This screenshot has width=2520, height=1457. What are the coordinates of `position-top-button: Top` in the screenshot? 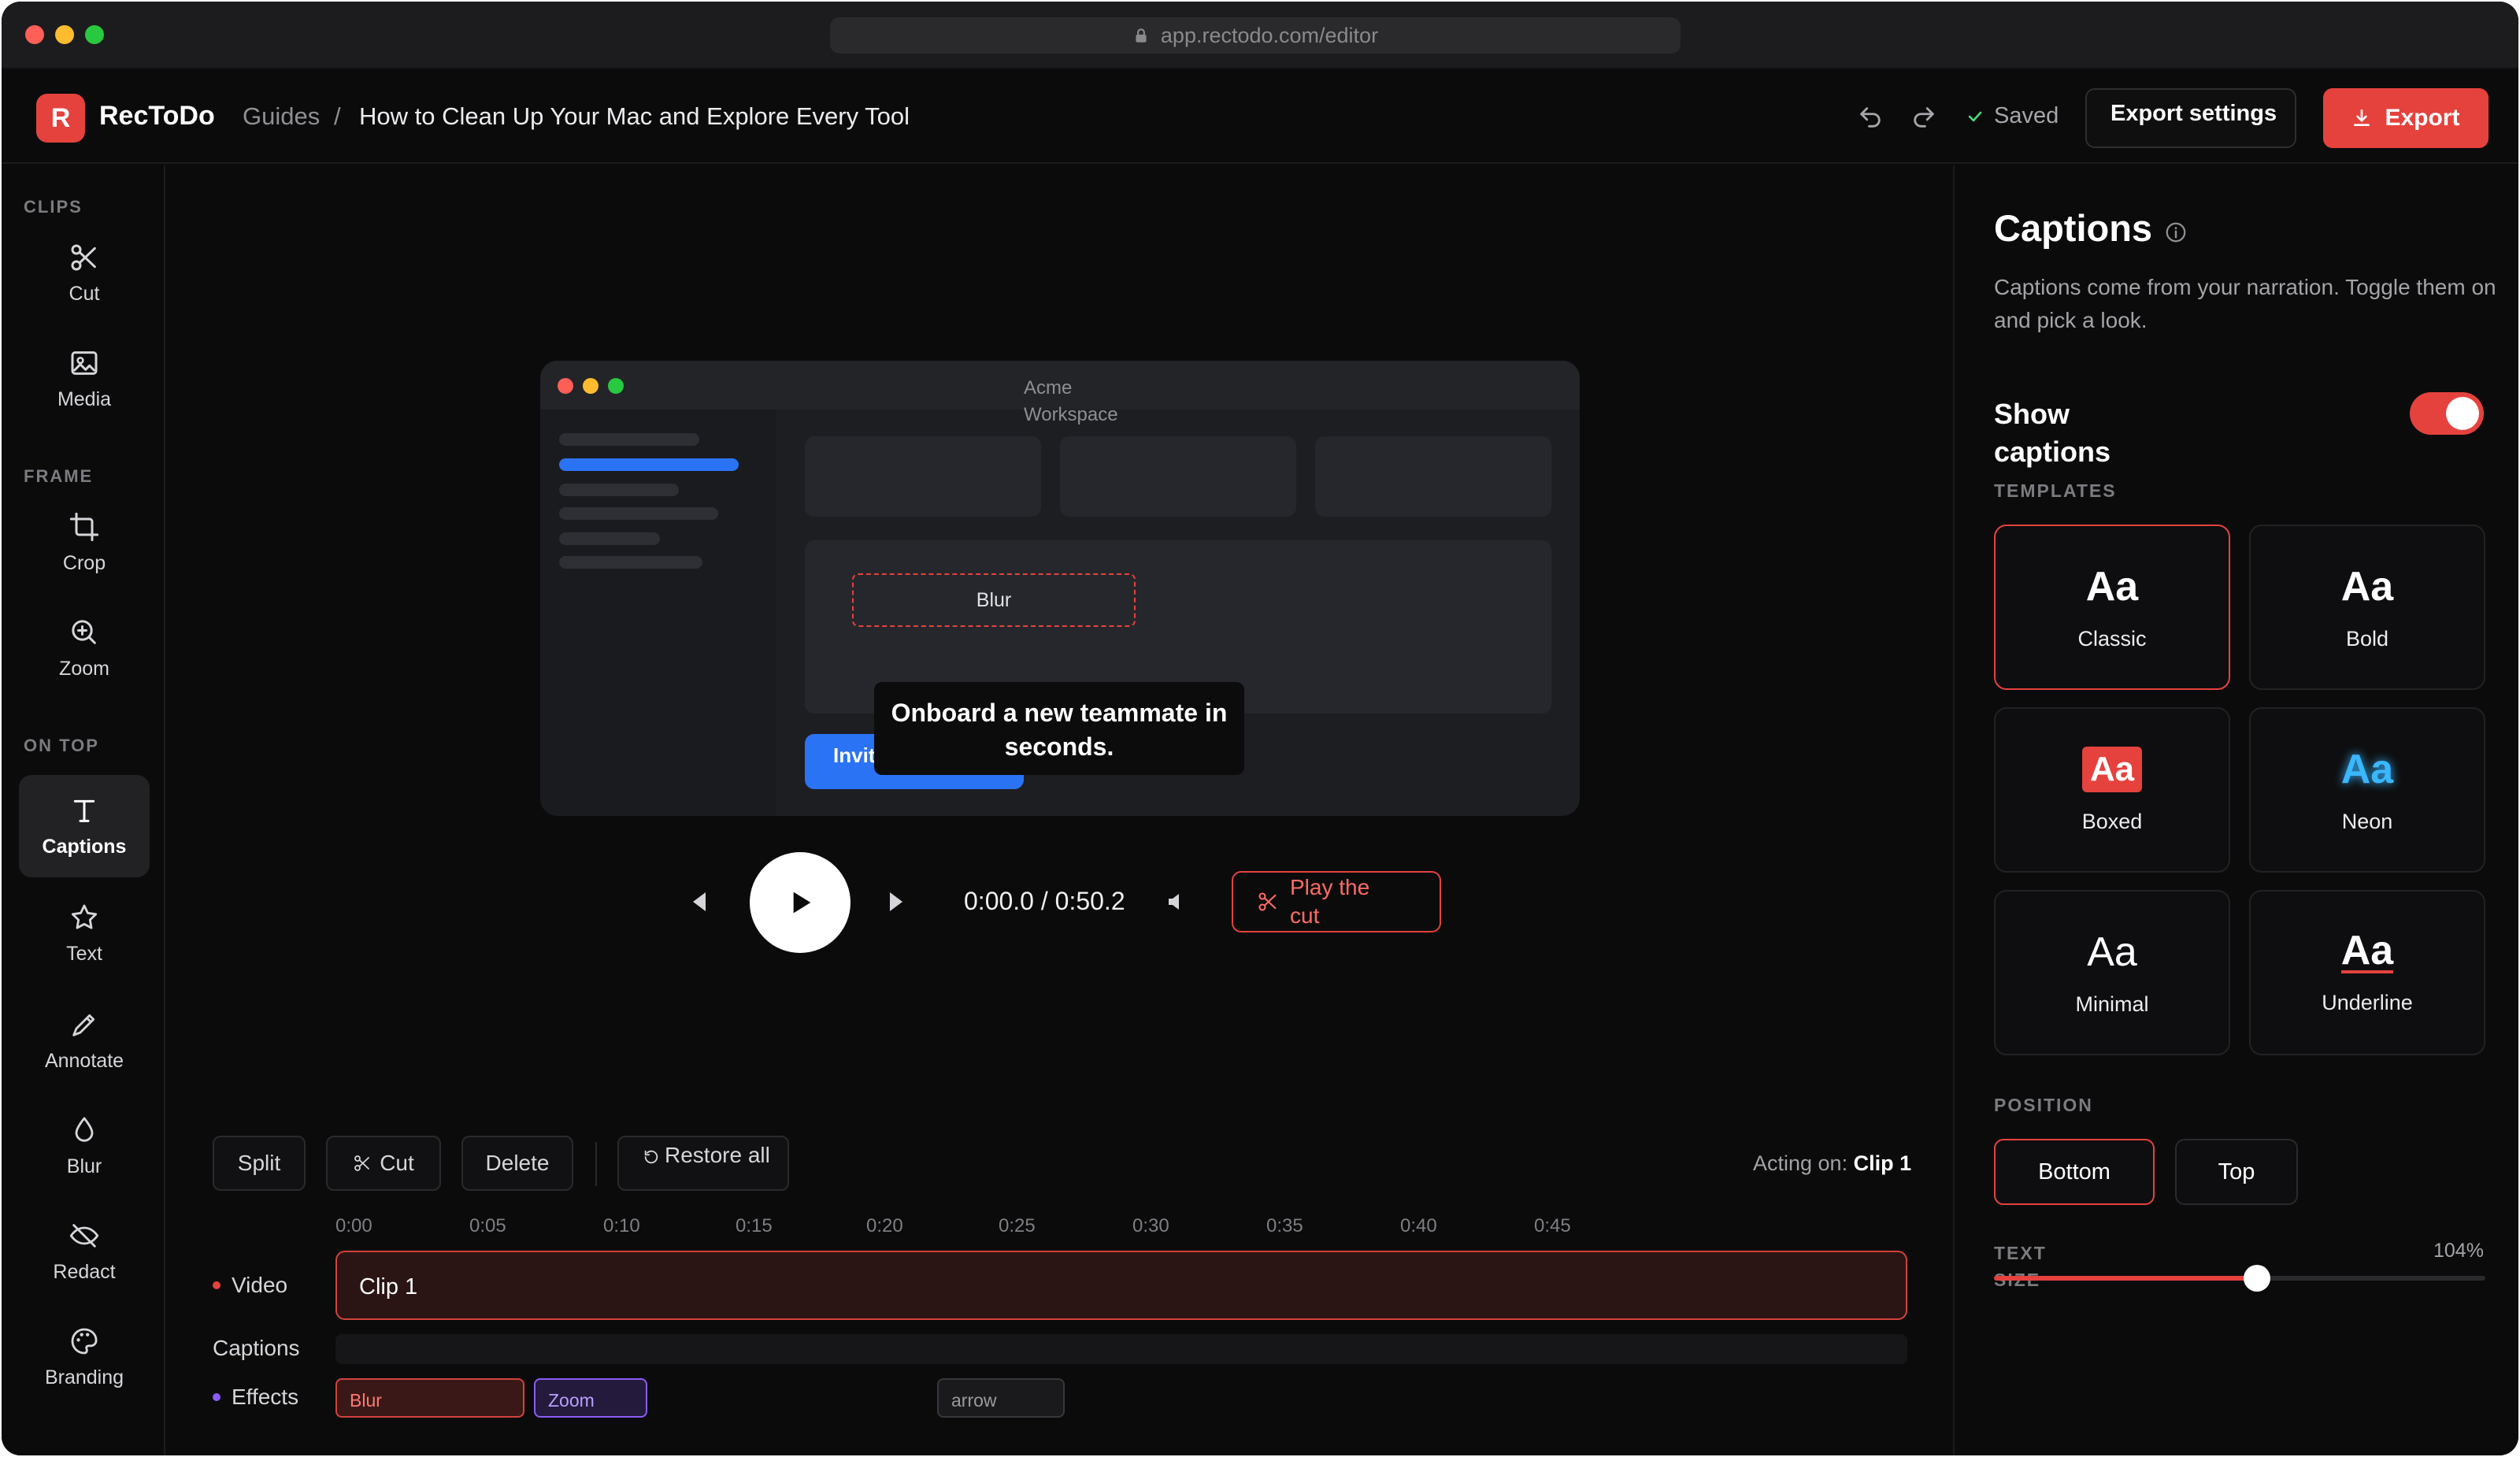 It's located at (2236, 1172).